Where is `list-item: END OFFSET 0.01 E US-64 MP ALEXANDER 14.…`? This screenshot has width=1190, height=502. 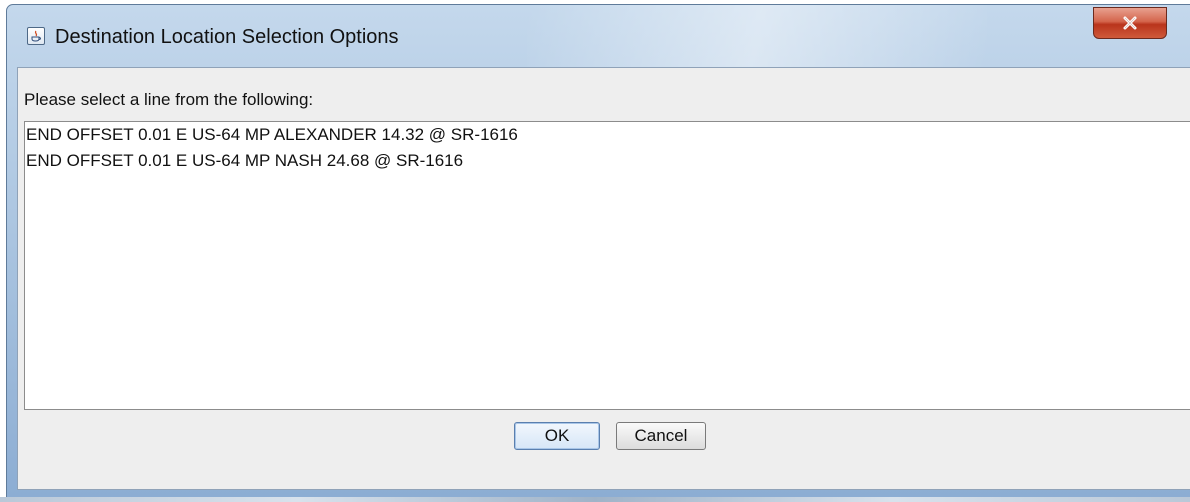 list-item: END OFFSET 0.01 E US-64 MP ALEXANDER 14.… is located at coordinates (607, 135).